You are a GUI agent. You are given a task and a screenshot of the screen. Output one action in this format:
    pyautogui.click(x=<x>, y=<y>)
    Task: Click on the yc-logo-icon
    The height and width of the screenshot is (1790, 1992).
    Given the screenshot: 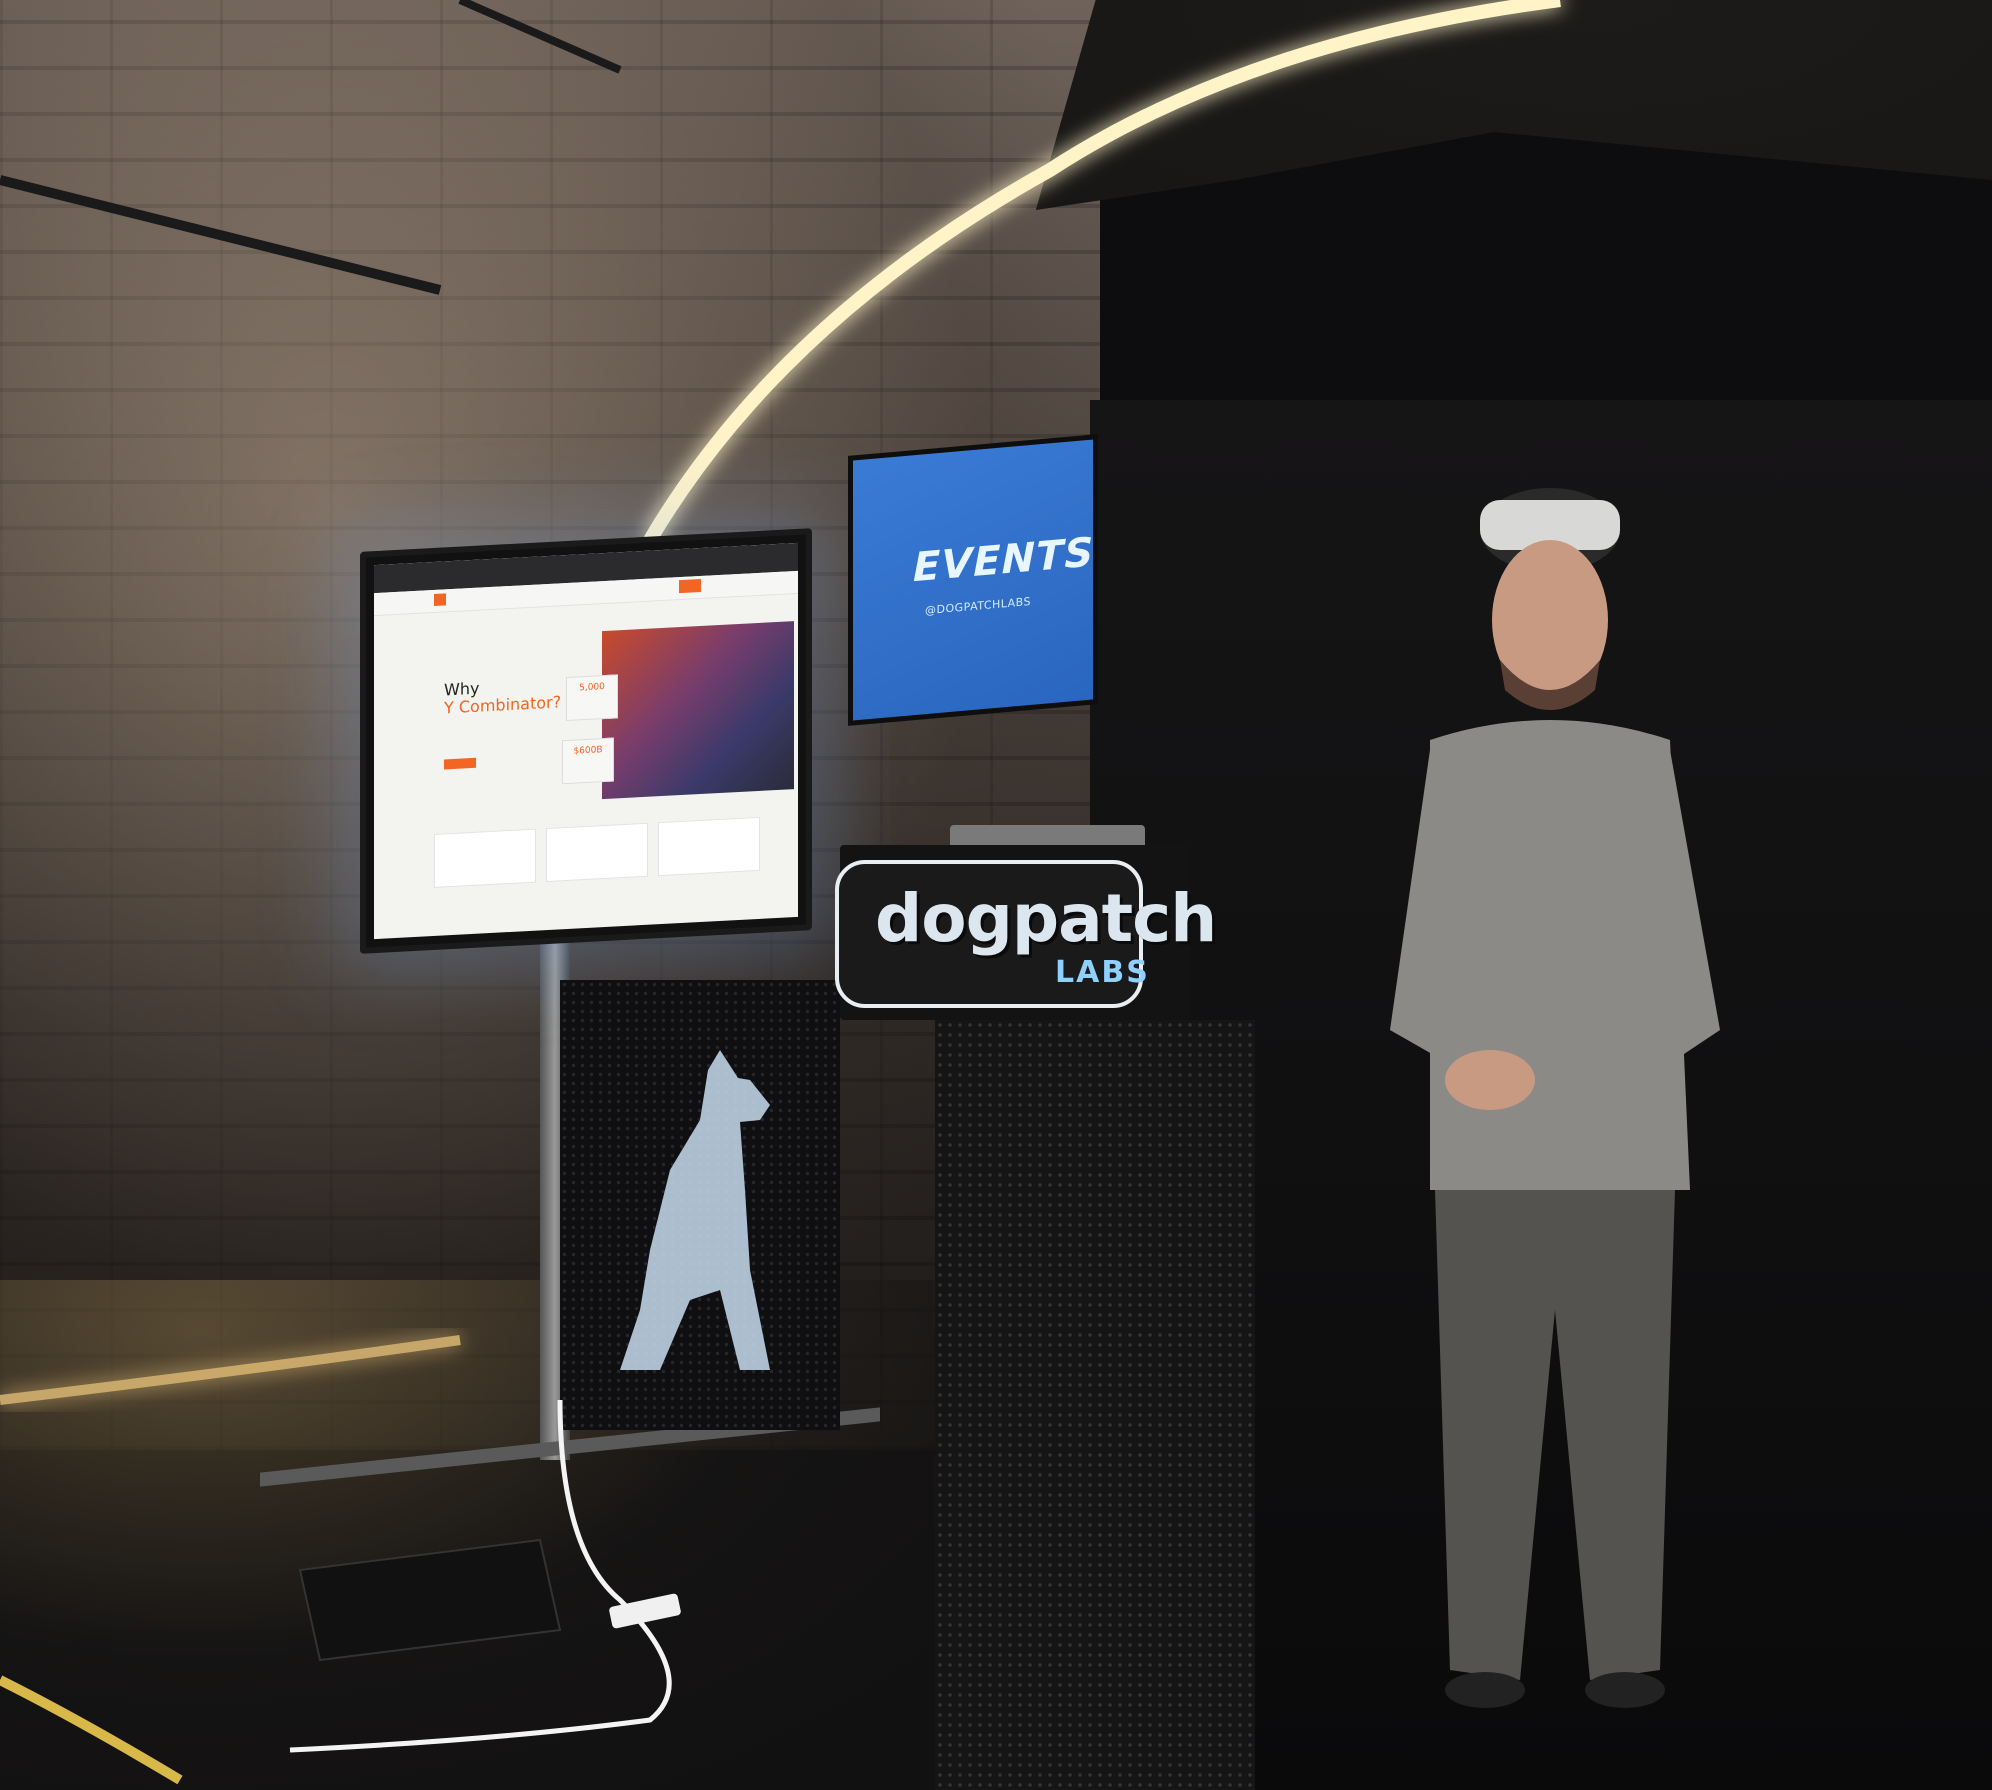 What is the action you would take?
    pyautogui.click(x=440, y=599)
    